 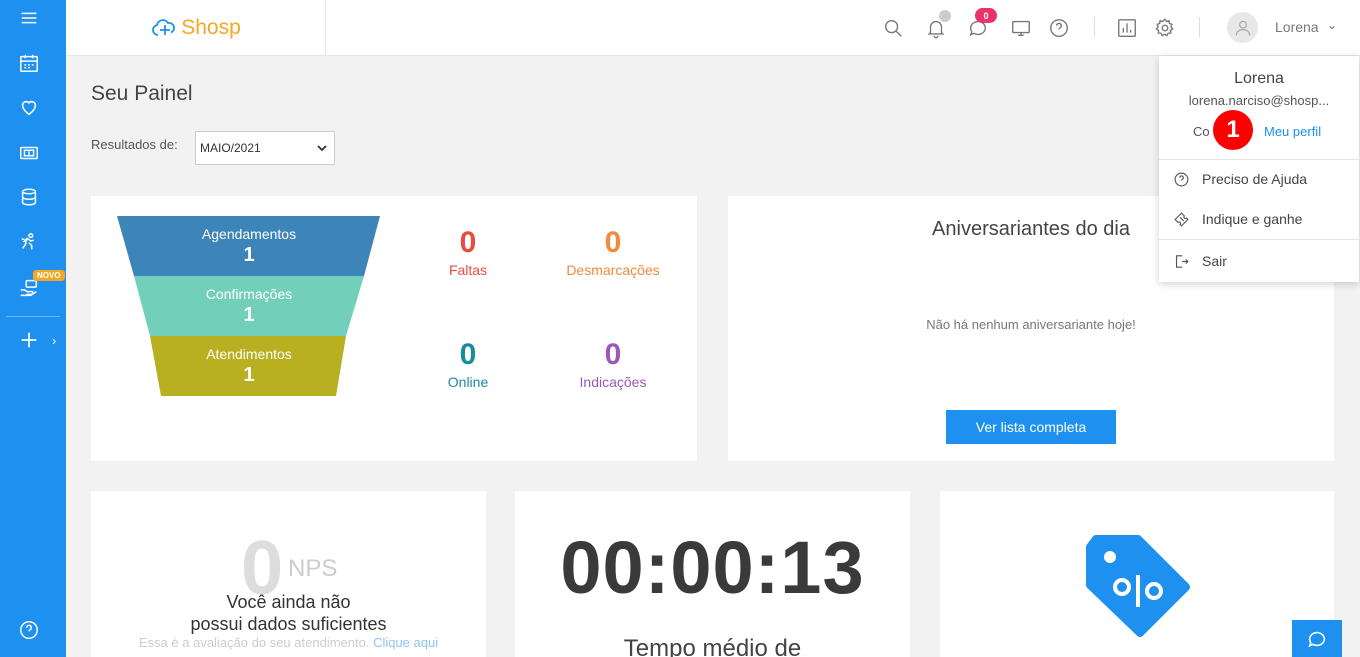 What do you see at coordinates (288, 613) in the screenshot?
I see `nps-message: Você ainda não possui dados suficientes` at bounding box center [288, 613].